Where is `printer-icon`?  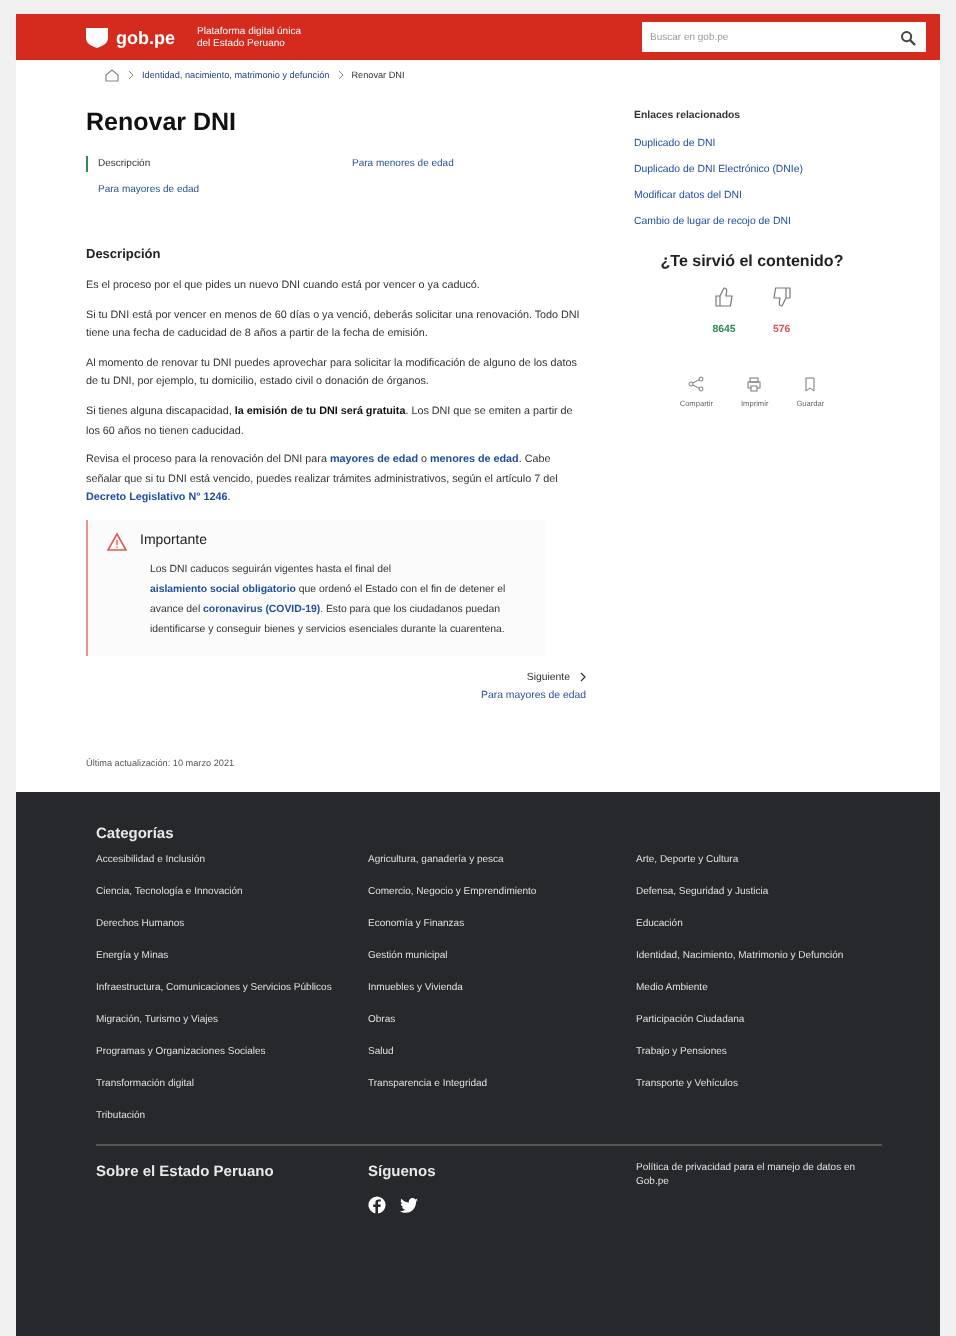 printer-icon is located at coordinates (754, 384).